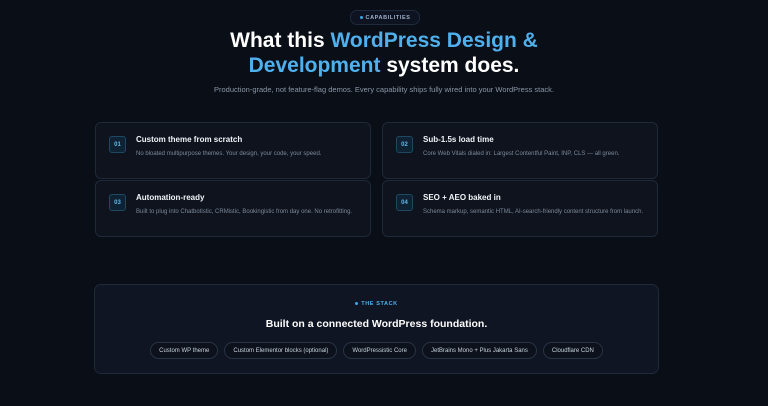 The width and height of the screenshot is (768, 406). Describe the element at coordinates (479, 350) in the screenshot. I see `stack-chip: JetBrains Mono + Plus Jakarta Sans` at that location.